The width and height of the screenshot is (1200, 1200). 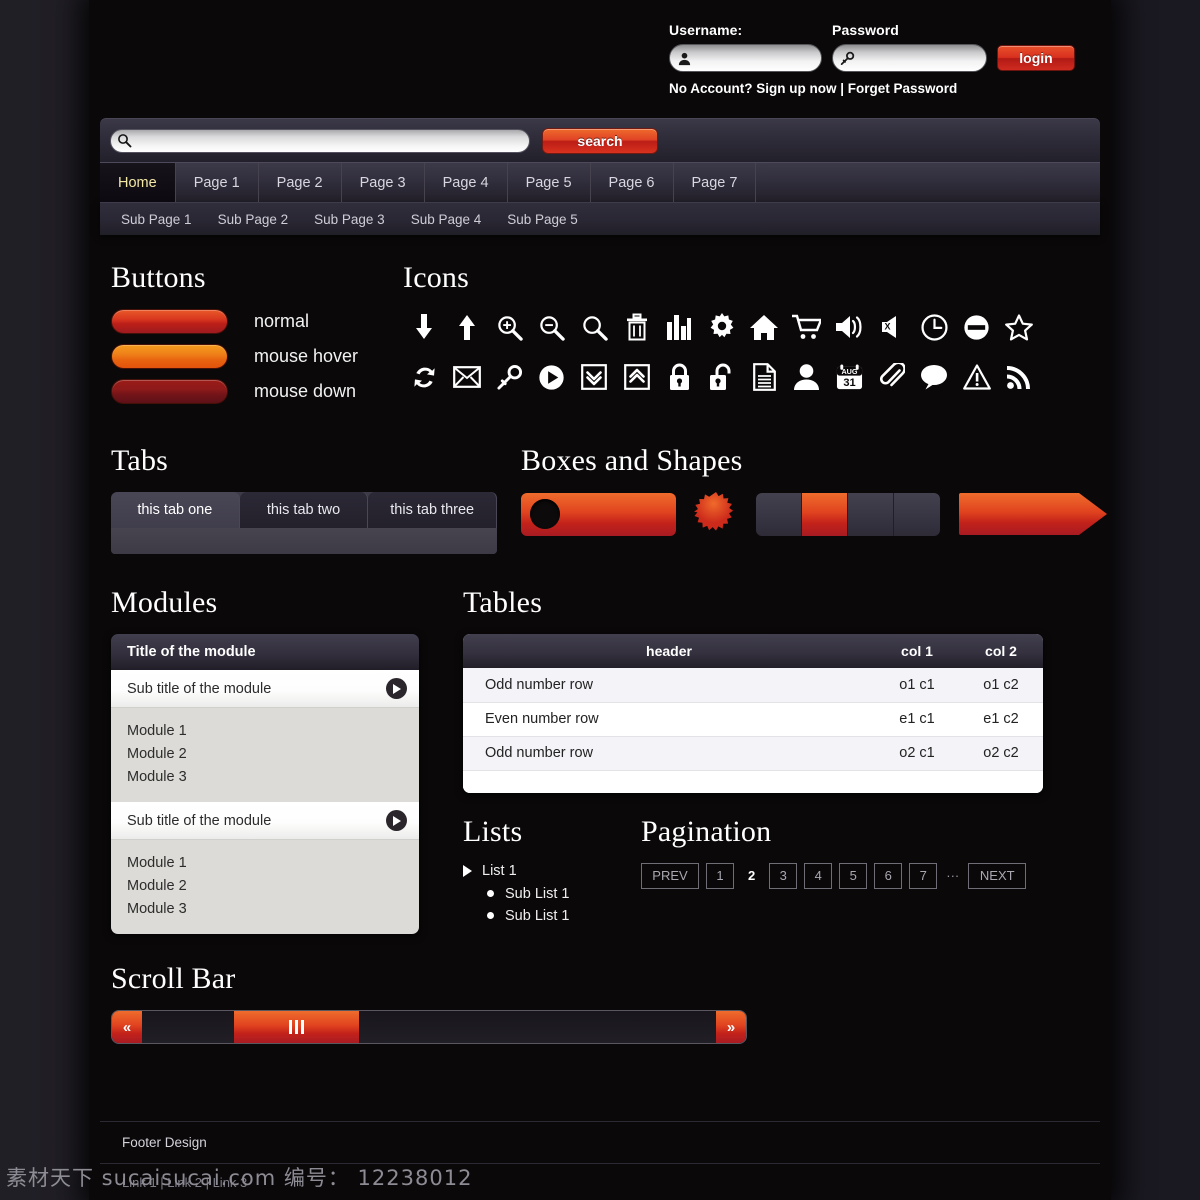 I want to click on scroll-thumb, so click(x=296, y=1027).